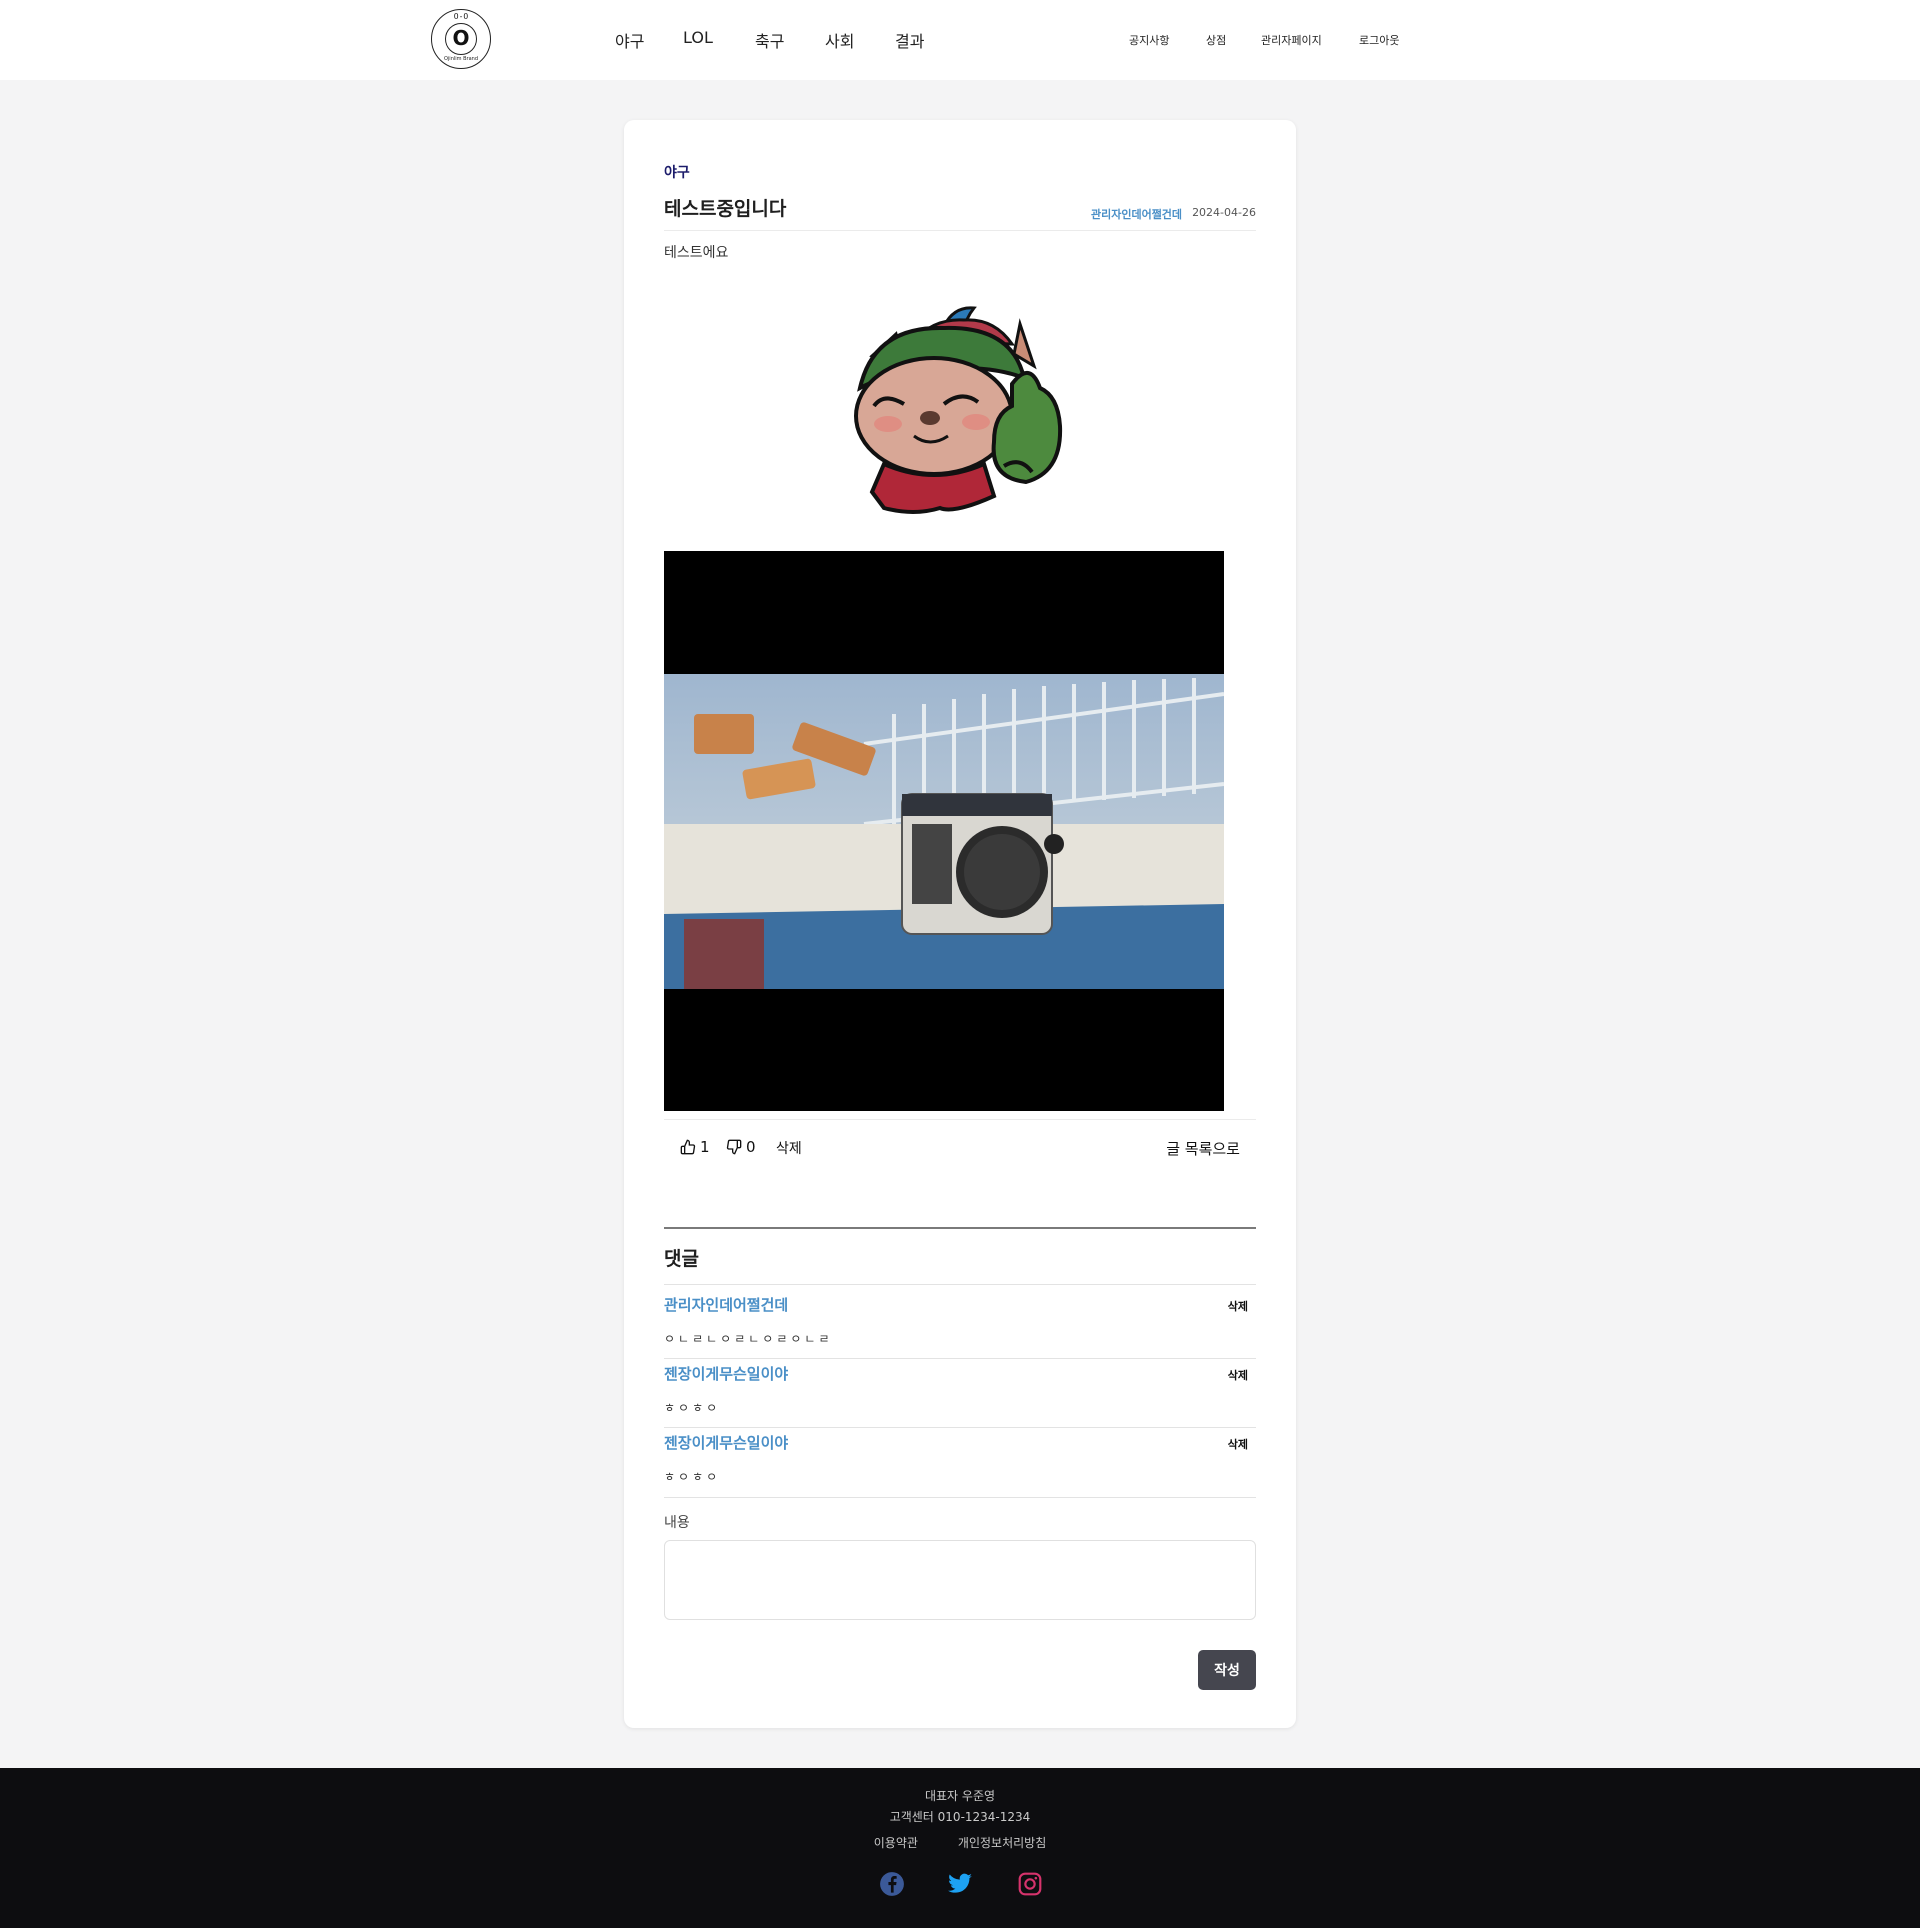  Describe the element at coordinates (681, 1259) in the screenshot. I see `comments-heading: 댓글` at that location.